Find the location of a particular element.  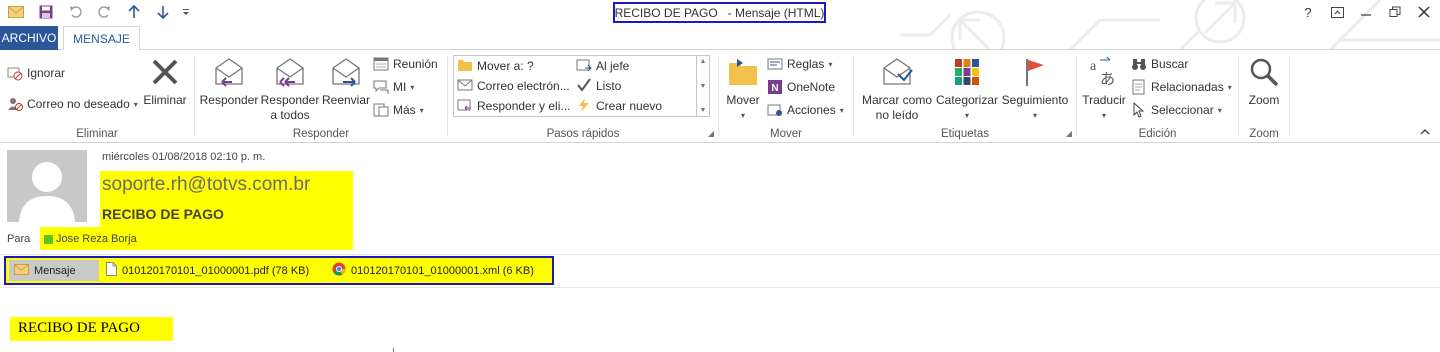

reenviar-button: Reenviar is located at coordinates (346, 81).